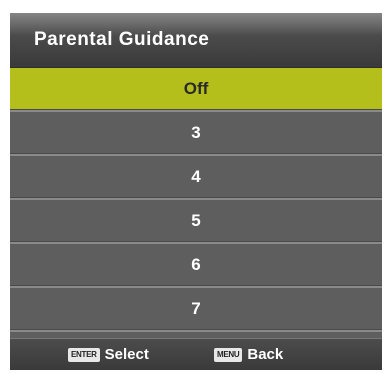 This screenshot has width=390, height=374. Describe the element at coordinates (228, 354) in the screenshot. I see `menu-key-icon: MENU` at that location.